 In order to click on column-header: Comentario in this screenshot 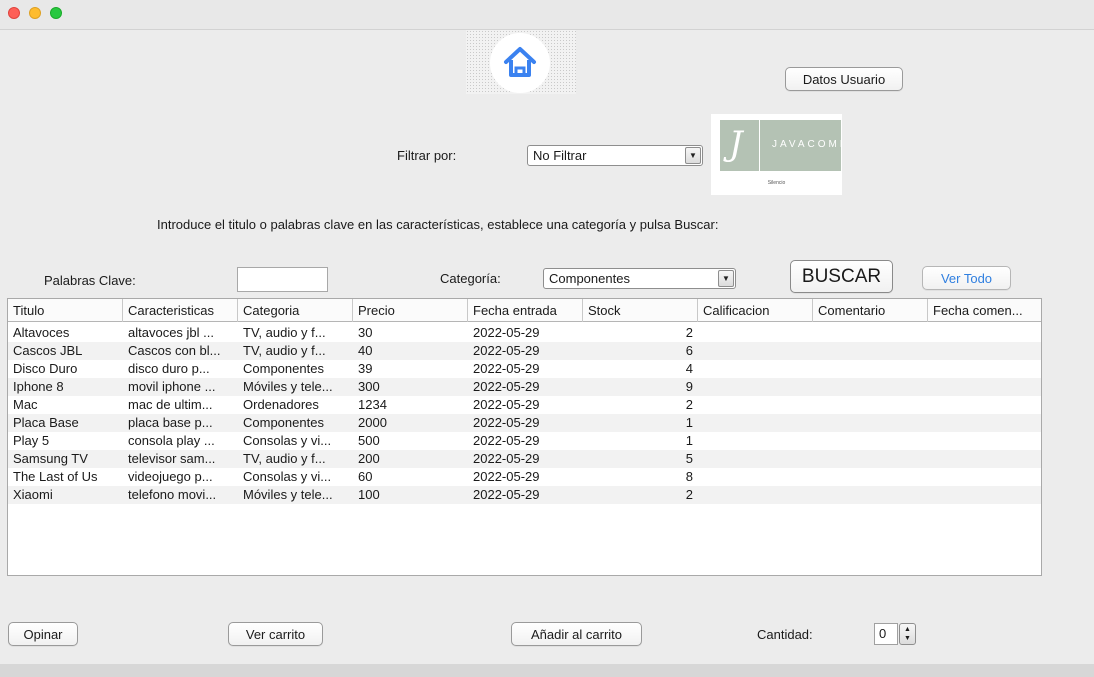, I will do `click(870, 310)`.